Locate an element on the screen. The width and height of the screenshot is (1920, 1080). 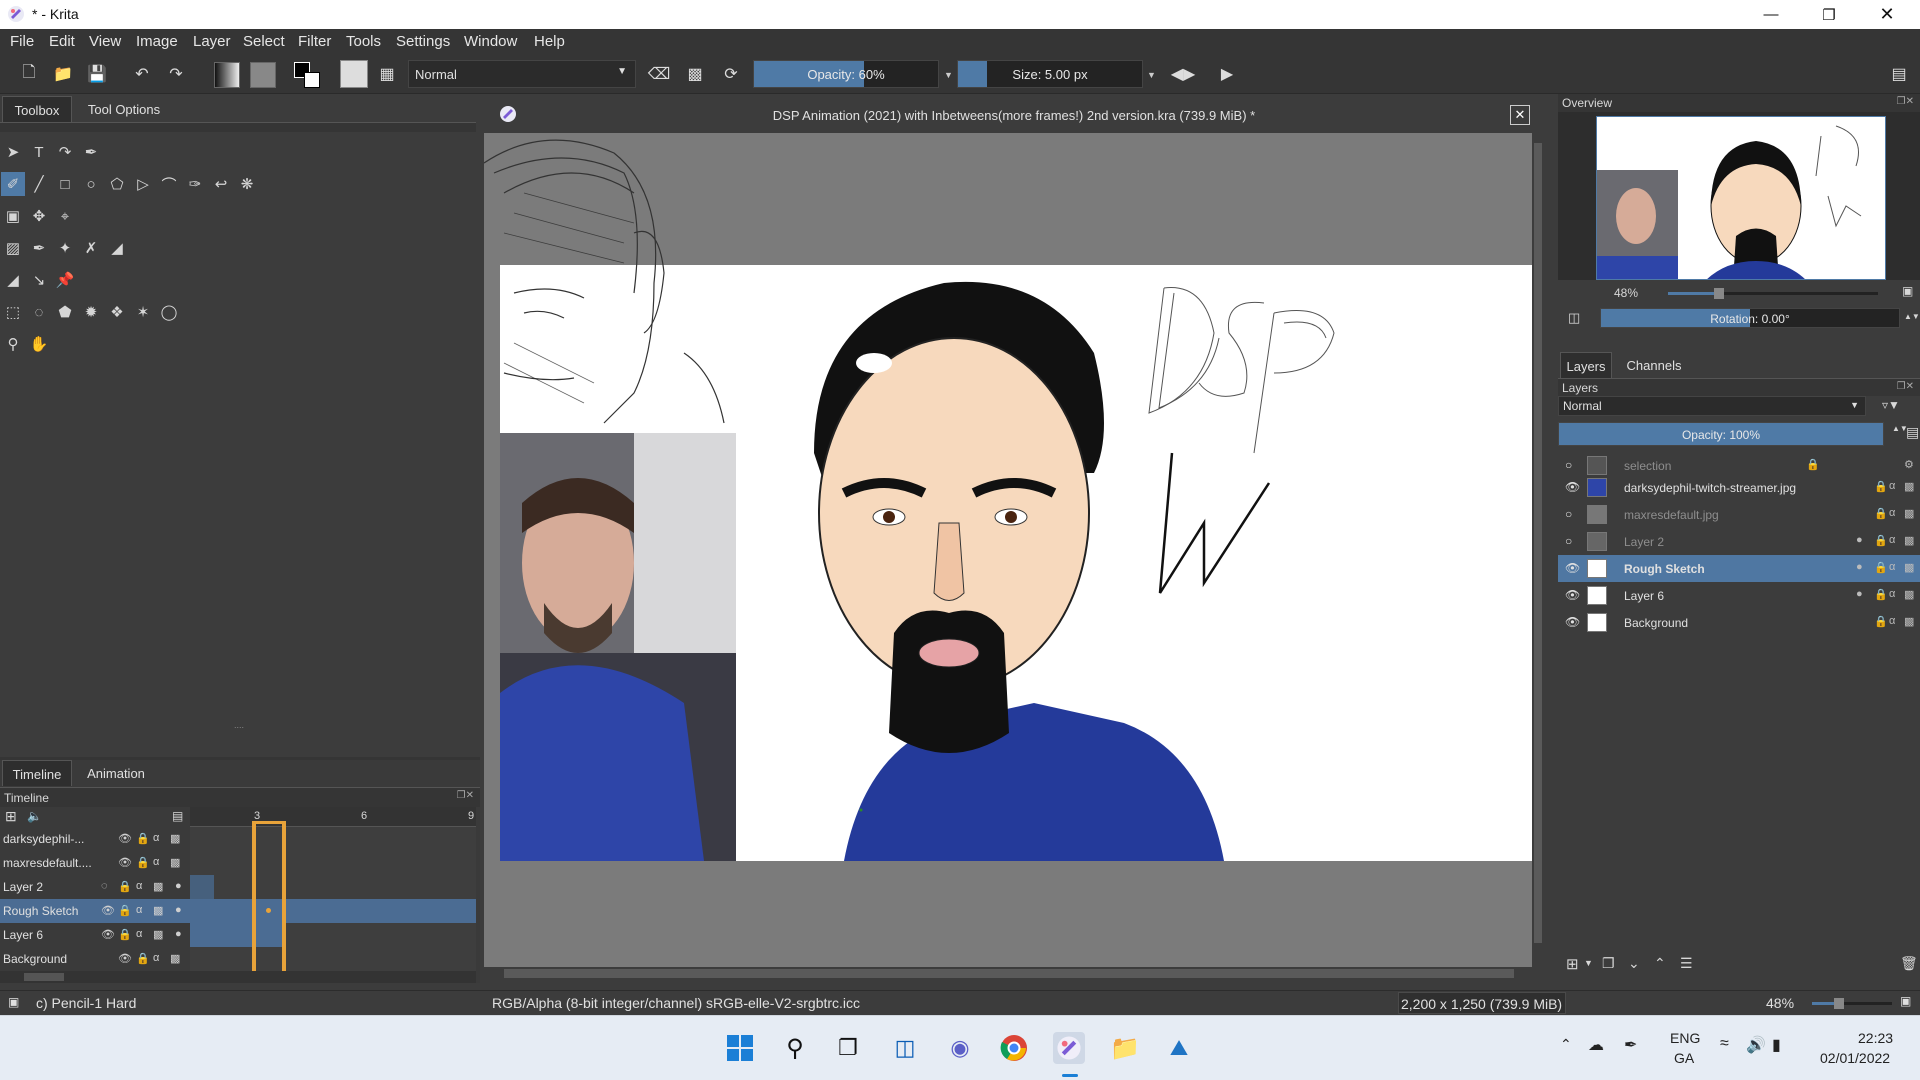
line-tool-icon: ╱ is located at coordinates (39, 184).